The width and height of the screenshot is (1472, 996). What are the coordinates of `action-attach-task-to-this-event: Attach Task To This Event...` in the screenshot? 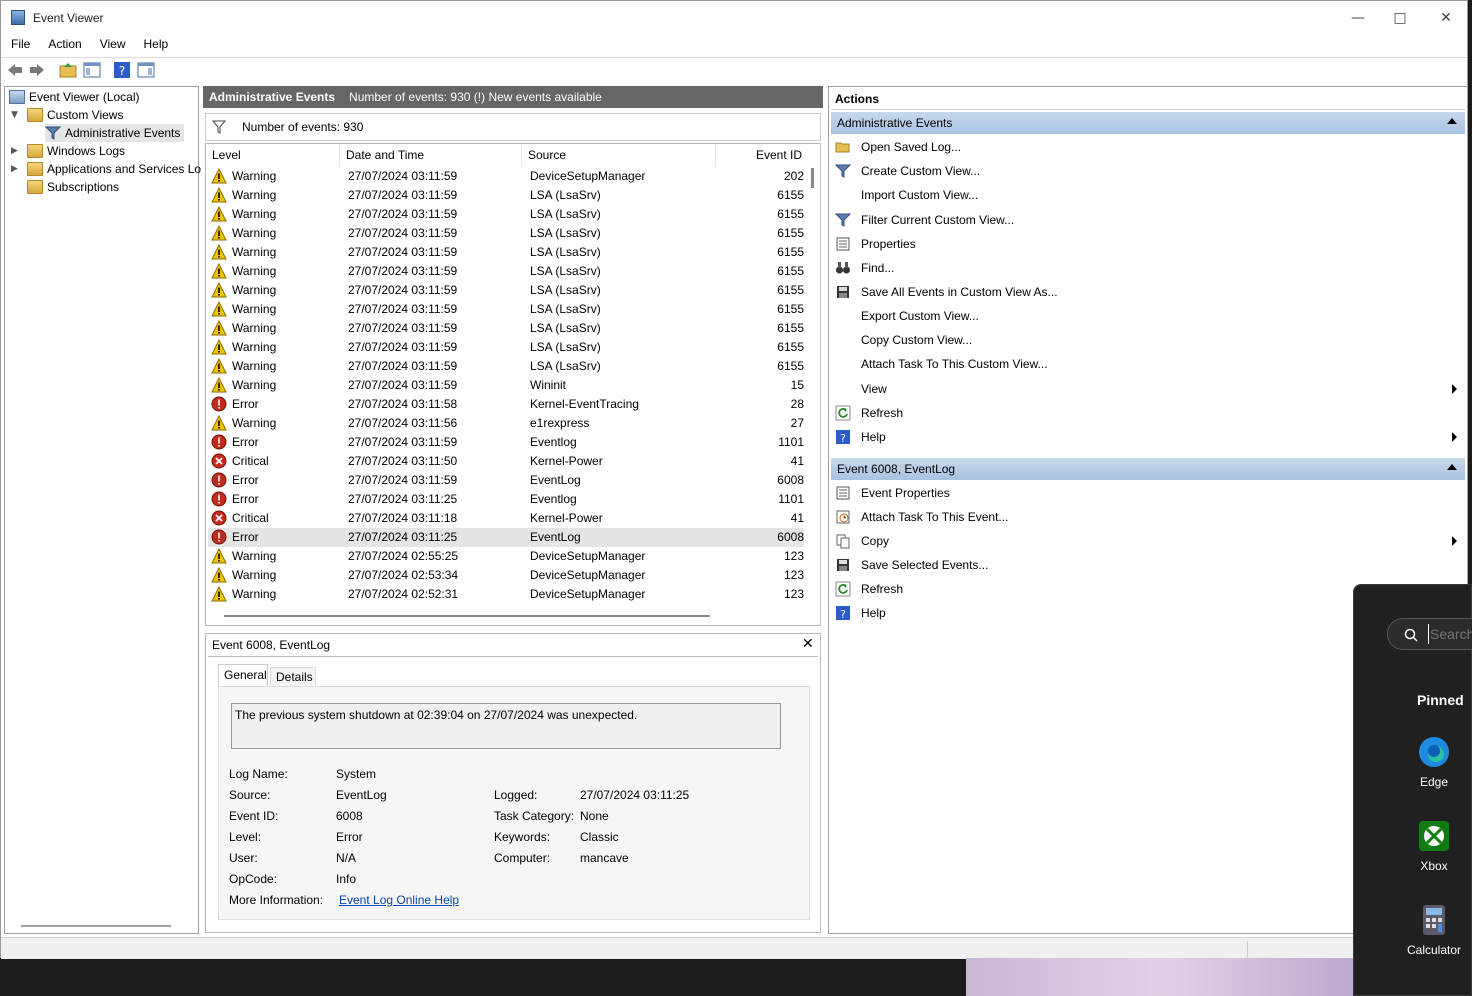 It's located at (1148, 517).